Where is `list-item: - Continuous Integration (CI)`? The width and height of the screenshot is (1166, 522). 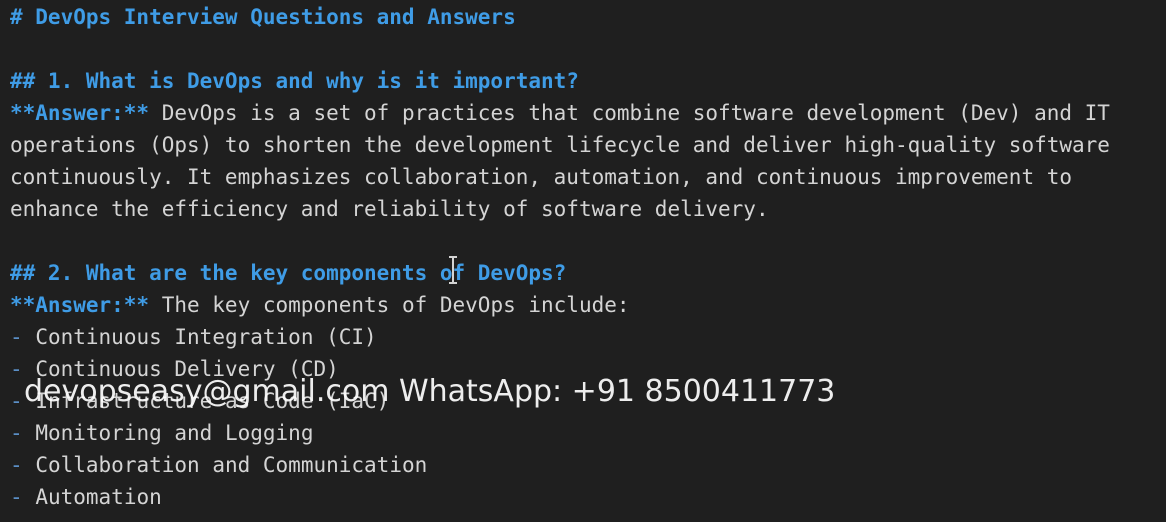
list-item: - Continuous Integration (CI) is located at coordinates (193, 337).